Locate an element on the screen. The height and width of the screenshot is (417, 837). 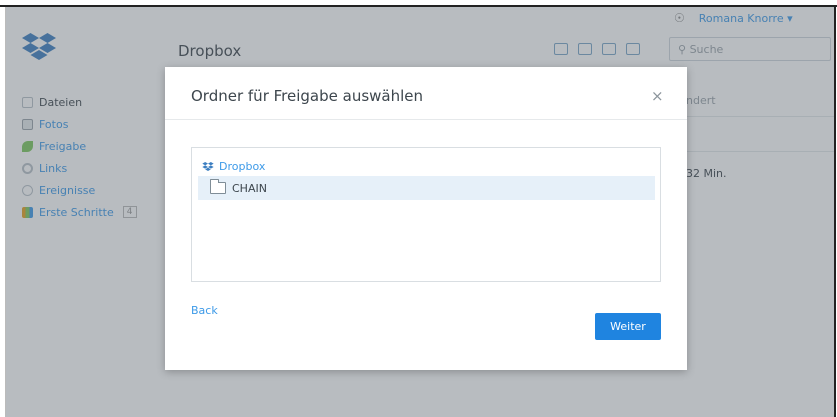
close-icon: × is located at coordinates (657, 96).